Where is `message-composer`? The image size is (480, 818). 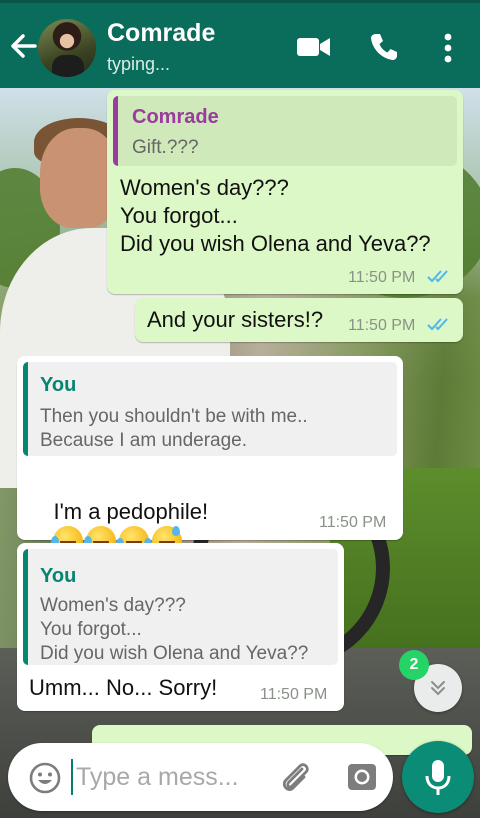
message-composer is located at coordinates (200, 777).